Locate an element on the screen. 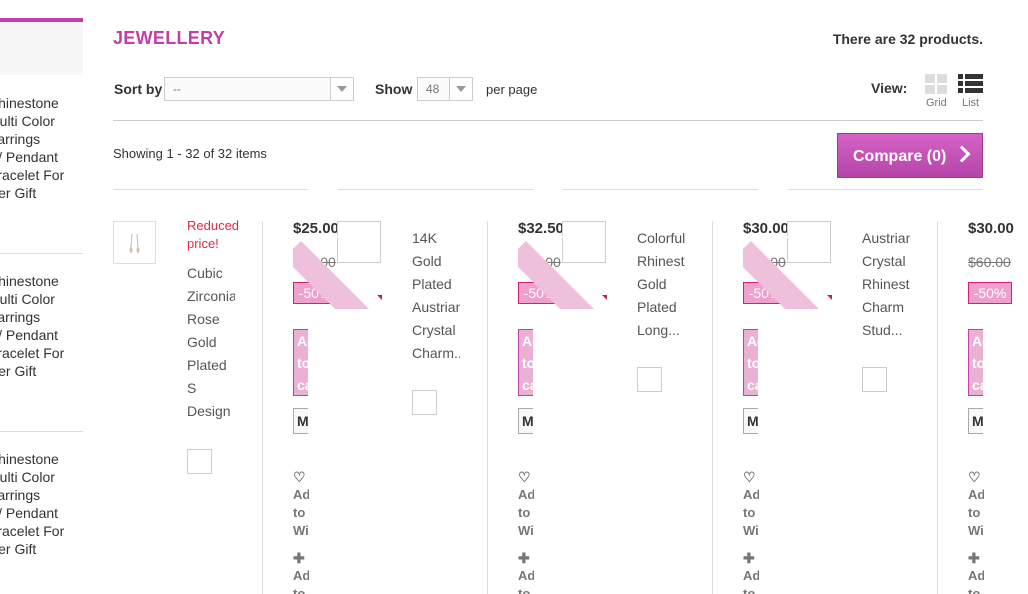 The width and height of the screenshot is (1028, 594). old-price: $60.00 is located at coordinates (989, 262).